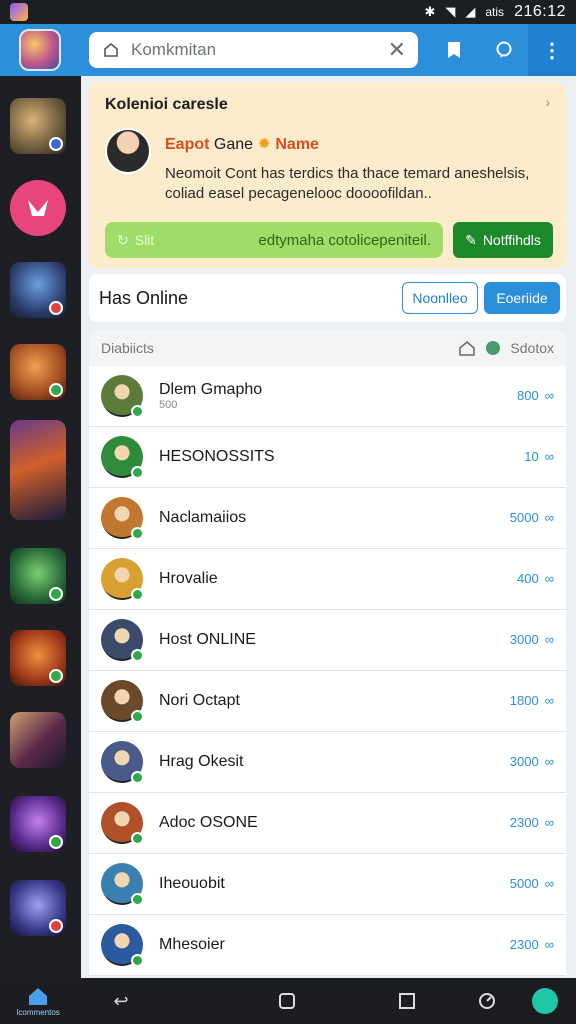 Image resolution: width=576 pixels, height=1024 pixels. I want to click on search-bar: Komkmitan ✕, so click(253, 50).